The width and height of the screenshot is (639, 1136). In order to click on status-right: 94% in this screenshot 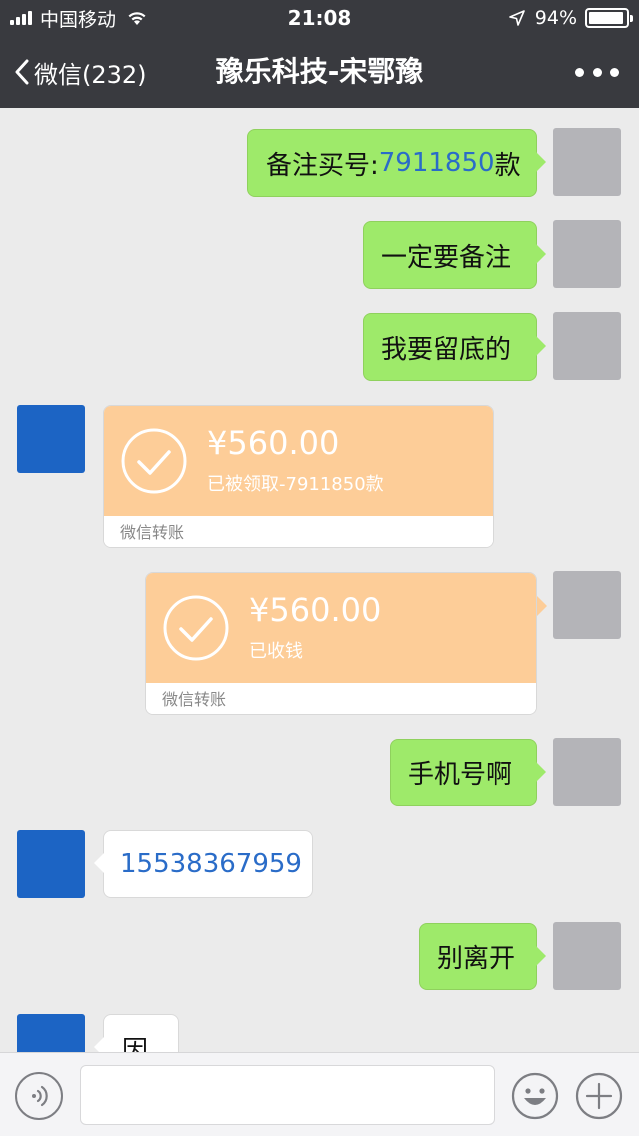, I will do `click(570, 18)`.